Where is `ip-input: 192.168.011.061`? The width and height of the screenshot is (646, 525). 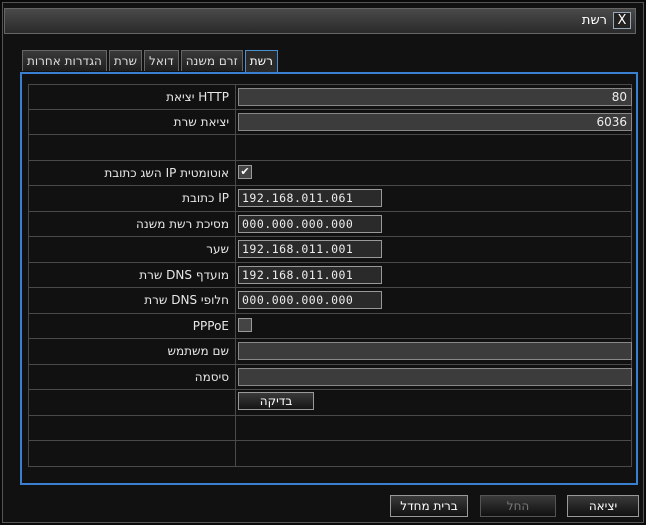
ip-input: 192.168.011.061 is located at coordinates (310, 198).